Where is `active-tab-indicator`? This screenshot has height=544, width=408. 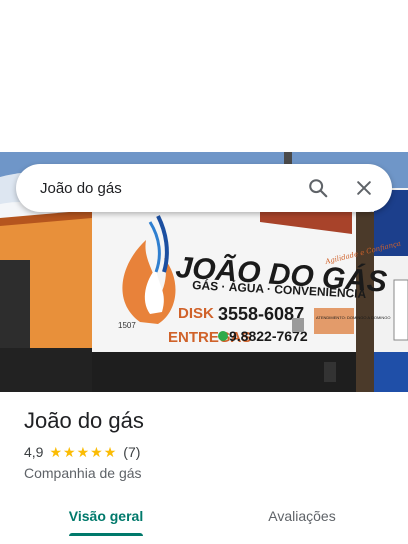
active-tab-indicator is located at coordinates (106, 534).